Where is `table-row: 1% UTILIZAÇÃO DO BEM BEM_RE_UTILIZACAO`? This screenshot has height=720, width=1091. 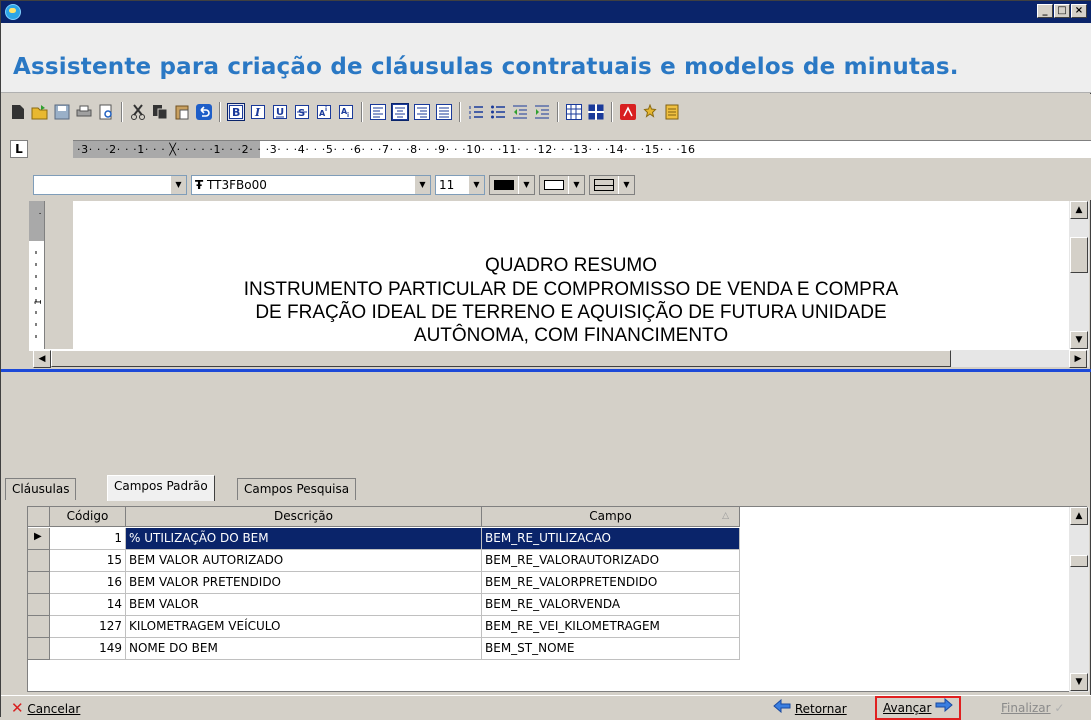 table-row: 1% UTILIZAÇÃO DO BEM BEM_RE_UTILIZACAO is located at coordinates (395, 539).